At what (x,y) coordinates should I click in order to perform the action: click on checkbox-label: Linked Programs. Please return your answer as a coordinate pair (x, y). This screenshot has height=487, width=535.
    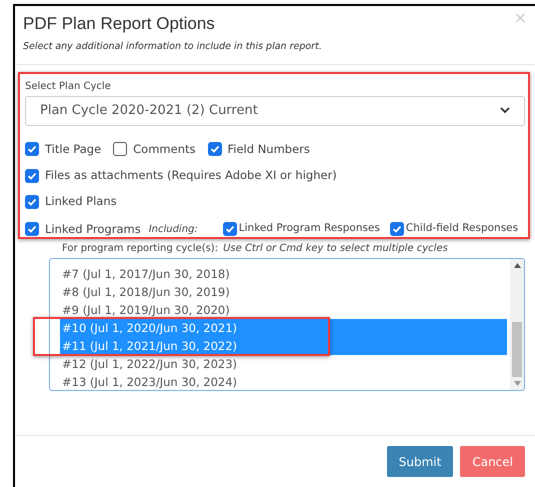
    Looking at the image, I should click on (93, 229).